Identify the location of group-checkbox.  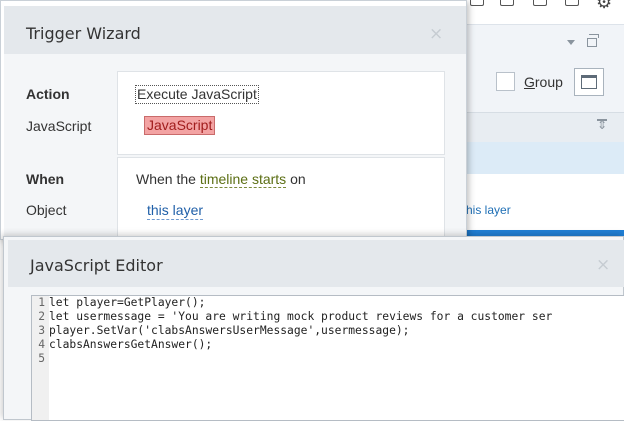
(505, 81).